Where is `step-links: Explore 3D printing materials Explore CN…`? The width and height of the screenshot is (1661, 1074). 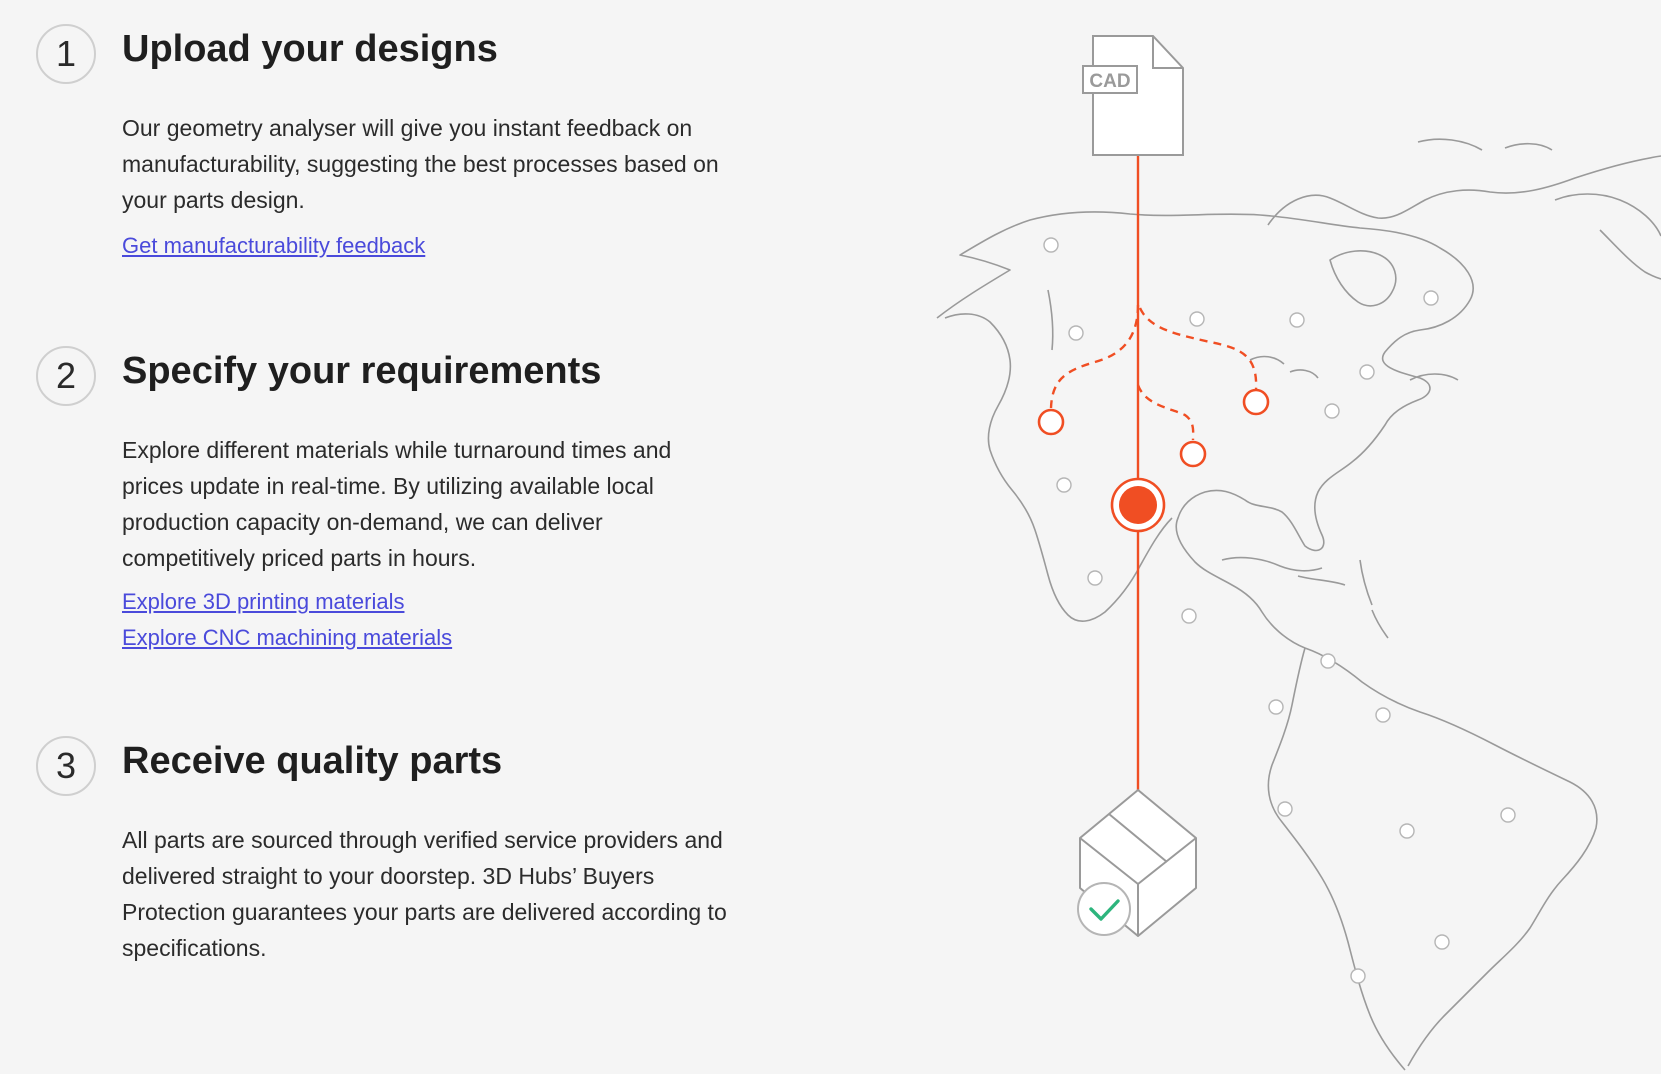 step-links: Explore 3D printing materials Explore CN… is located at coordinates (287, 620).